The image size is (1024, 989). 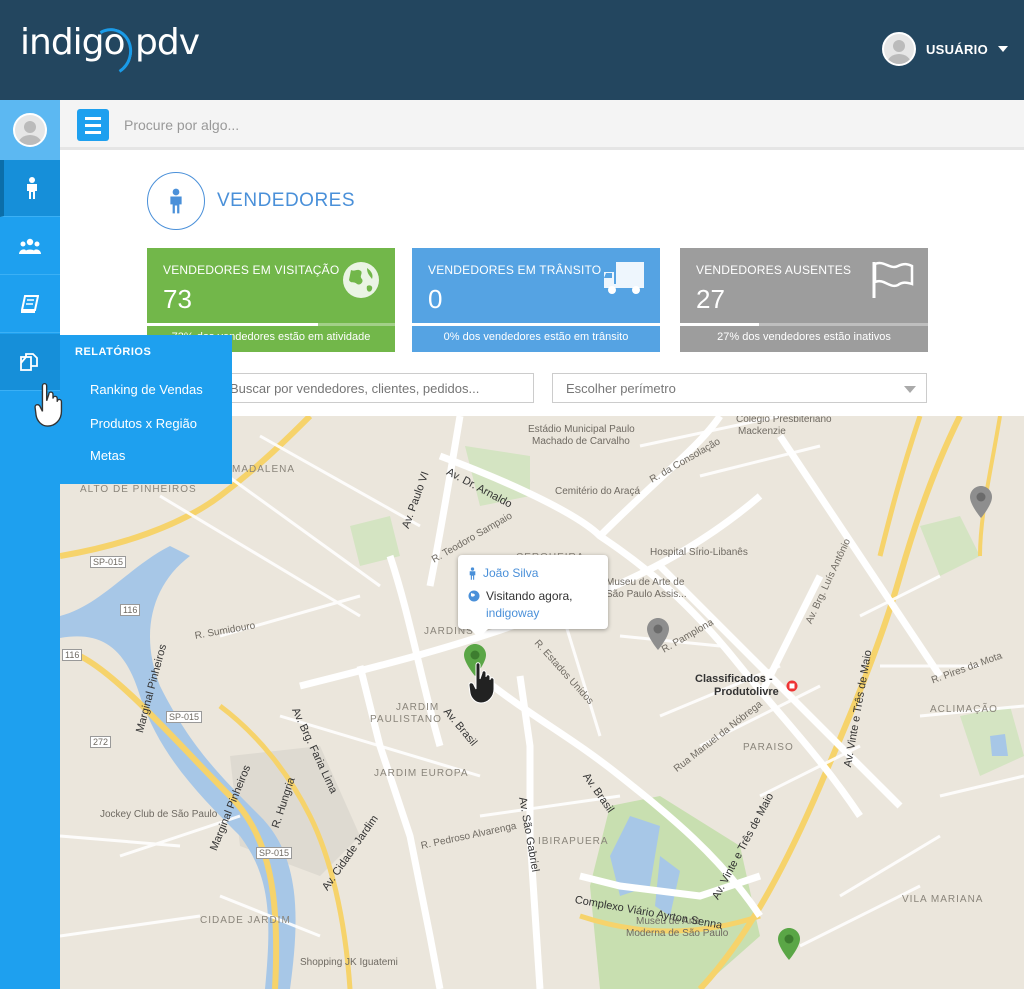 I want to click on sidebar-item-clientes, so click(x=30, y=246).